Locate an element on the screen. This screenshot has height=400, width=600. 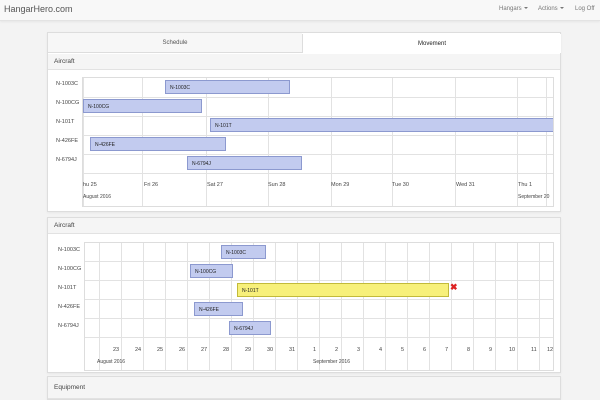
booking-bar: N-426FE is located at coordinates (158, 144).